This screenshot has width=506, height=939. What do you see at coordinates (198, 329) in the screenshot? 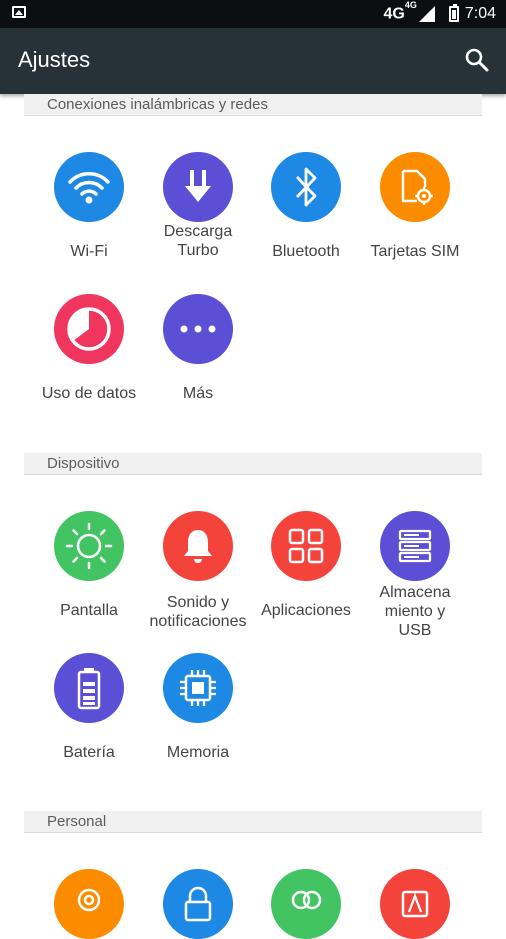
I see `more-dots-icon` at bounding box center [198, 329].